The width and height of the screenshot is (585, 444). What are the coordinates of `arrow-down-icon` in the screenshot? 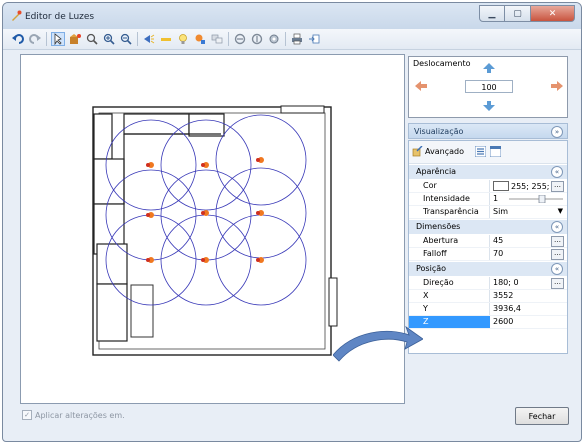 It's located at (489, 106).